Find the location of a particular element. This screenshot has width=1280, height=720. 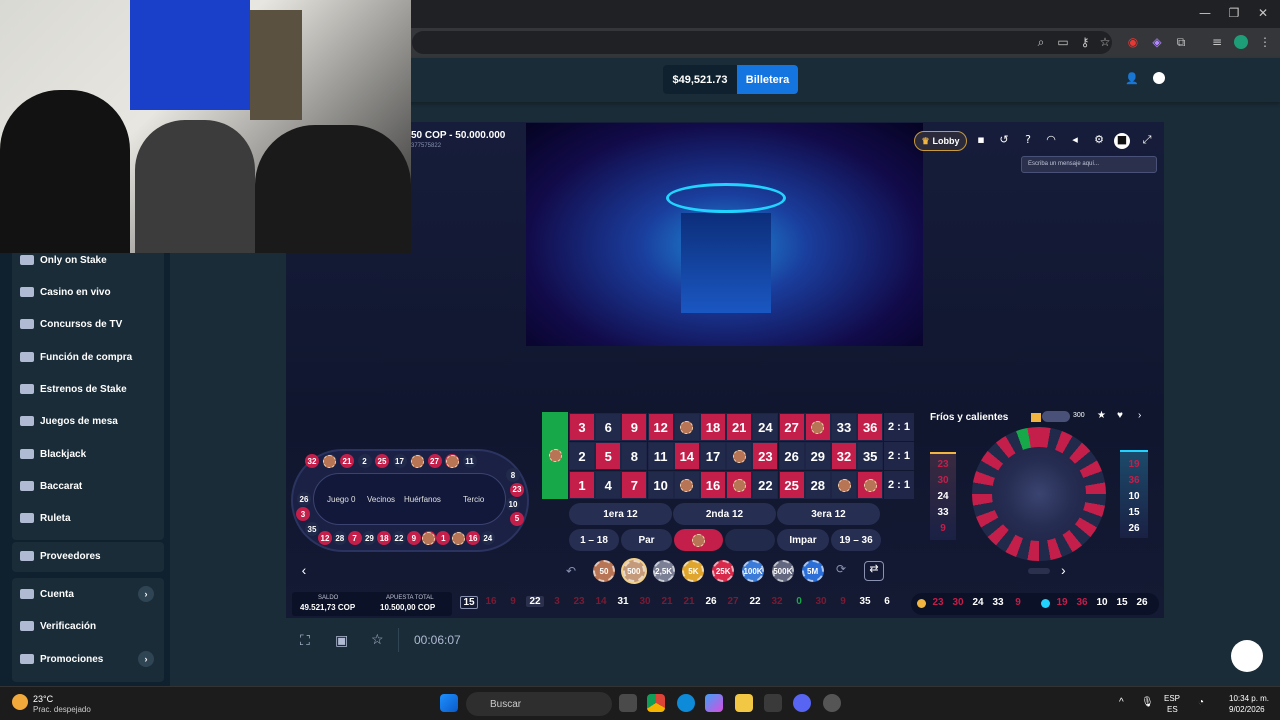

sidebar-item-blackjack: Blackjack is located at coordinates (88, 454).